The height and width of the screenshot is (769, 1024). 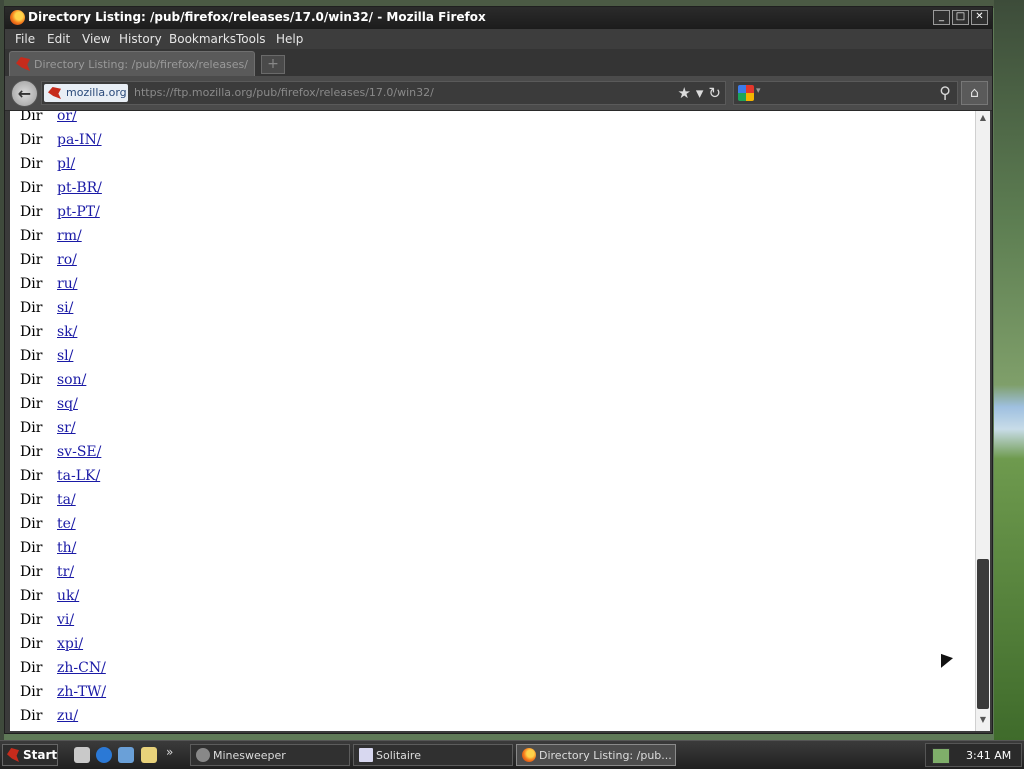 What do you see at coordinates (758, 91) in the screenshot?
I see `engine-dropdown-icon: ▾` at bounding box center [758, 91].